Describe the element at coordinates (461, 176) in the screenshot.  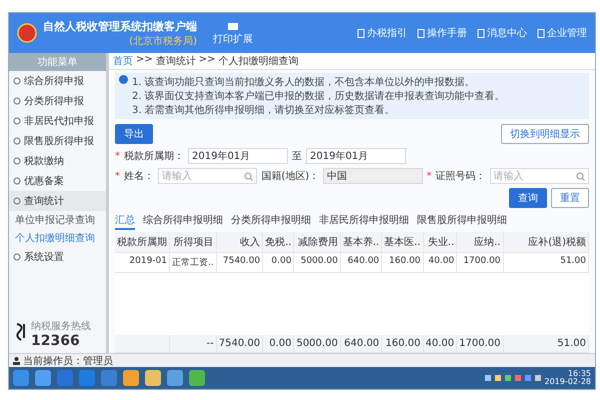
I see `field-label: 证照号码：` at that location.